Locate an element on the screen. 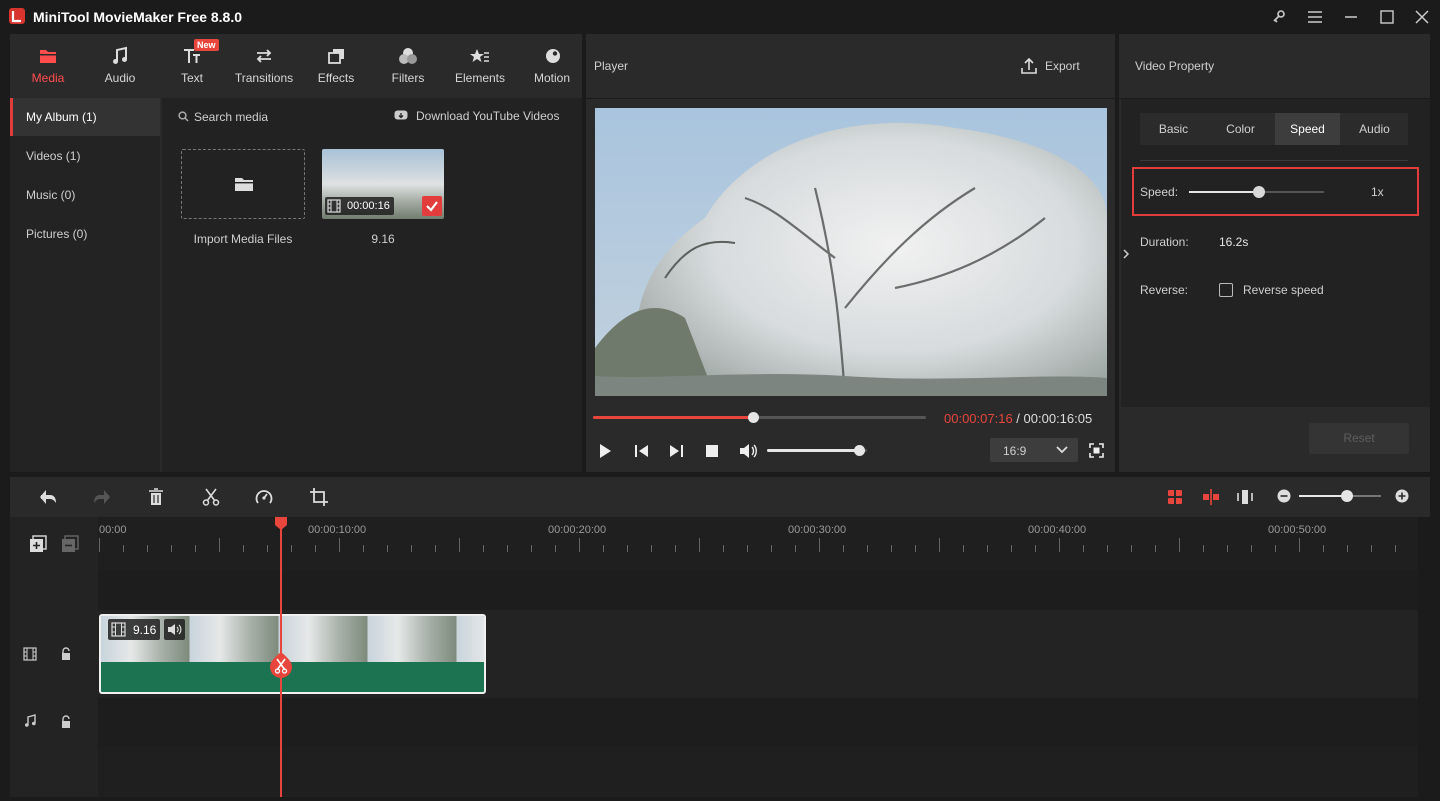 The width and height of the screenshot is (1440, 801). delete-icon is located at coordinates (156, 497).